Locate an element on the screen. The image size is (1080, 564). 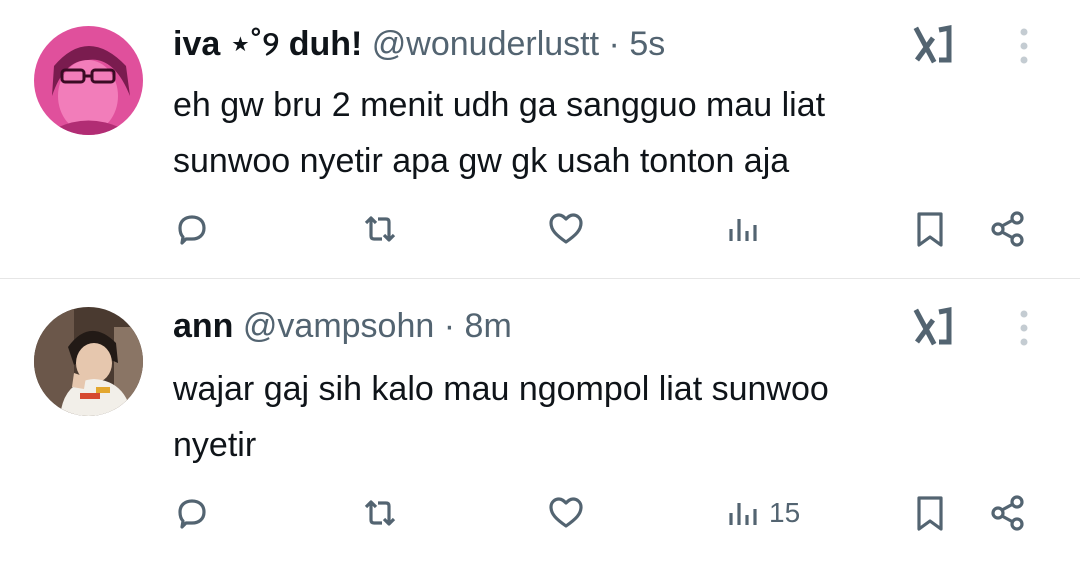
views-count: 15 is located at coordinates (785, 512).